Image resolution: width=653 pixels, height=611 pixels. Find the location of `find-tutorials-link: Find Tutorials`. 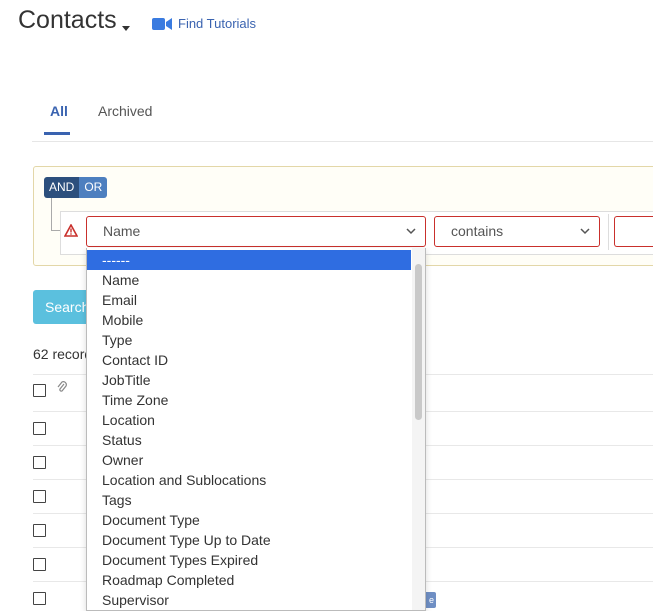

find-tutorials-link: Find Tutorials is located at coordinates (204, 23).